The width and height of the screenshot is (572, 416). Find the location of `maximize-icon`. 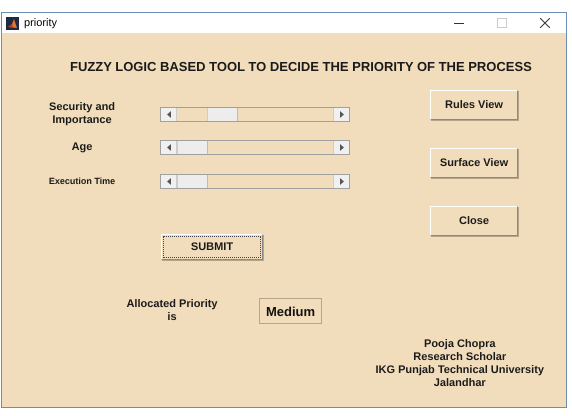

maximize-icon is located at coordinates (502, 23).